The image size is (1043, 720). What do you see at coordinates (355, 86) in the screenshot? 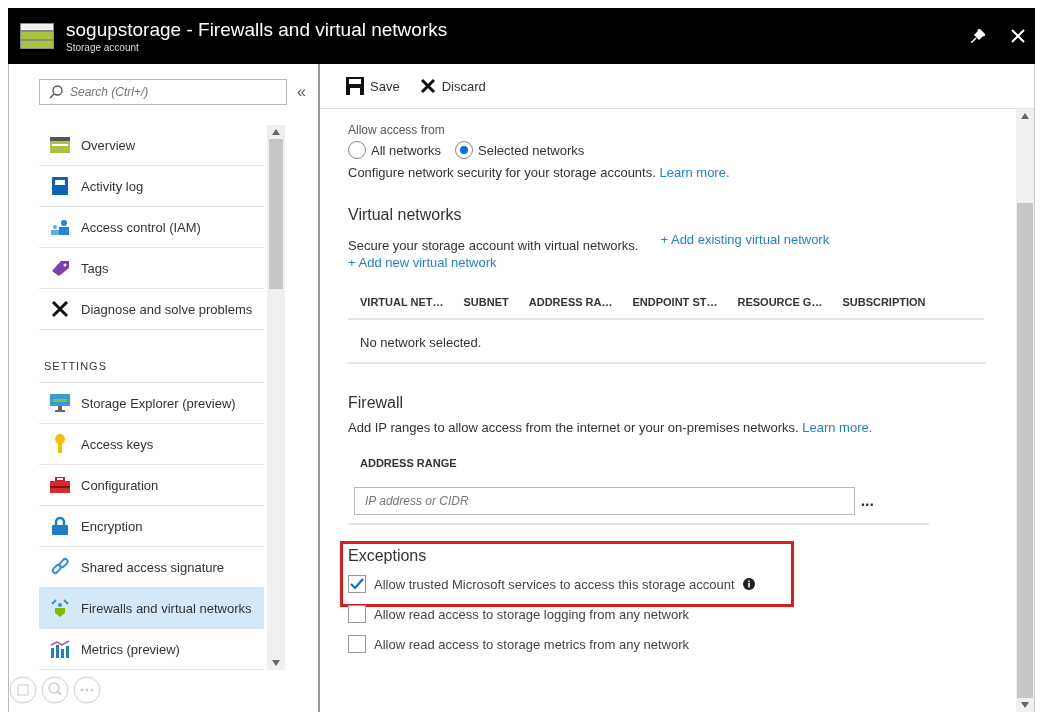
I see `save-icon` at bounding box center [355, 86].